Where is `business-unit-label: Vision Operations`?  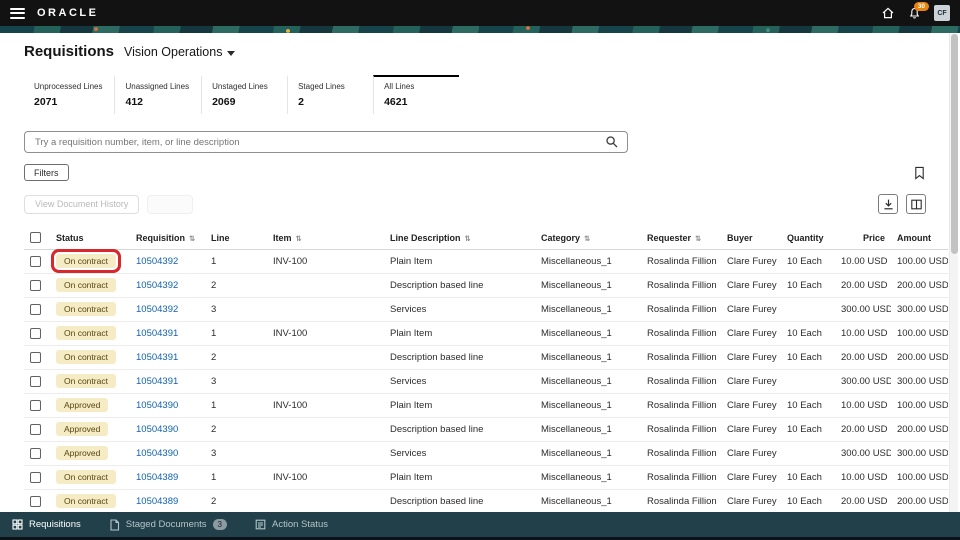
business-unit-label: Vision Operations is located at coordinates (173, 52).